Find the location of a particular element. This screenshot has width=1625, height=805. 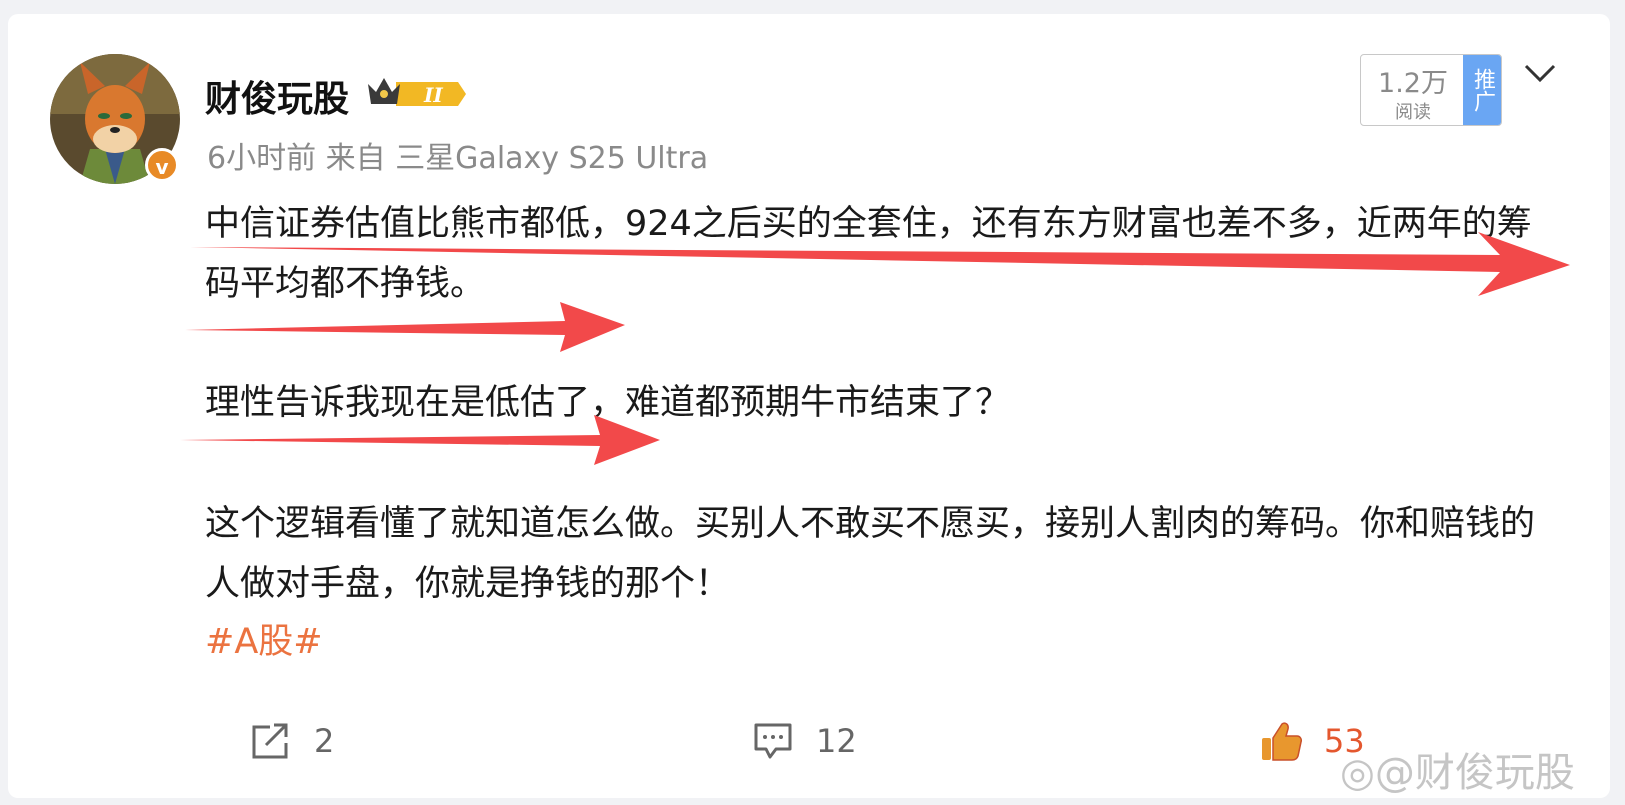

share-count: 2 is located at coordinates (324, 741).